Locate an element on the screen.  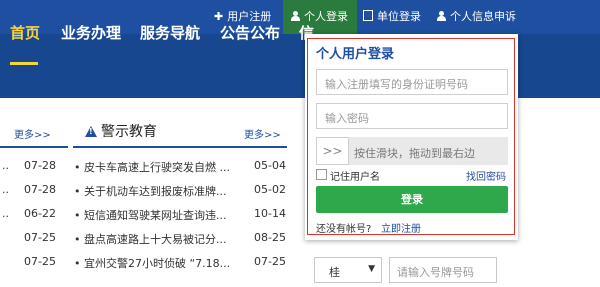
login-button: 登录 is located at coordinates (412, 199).